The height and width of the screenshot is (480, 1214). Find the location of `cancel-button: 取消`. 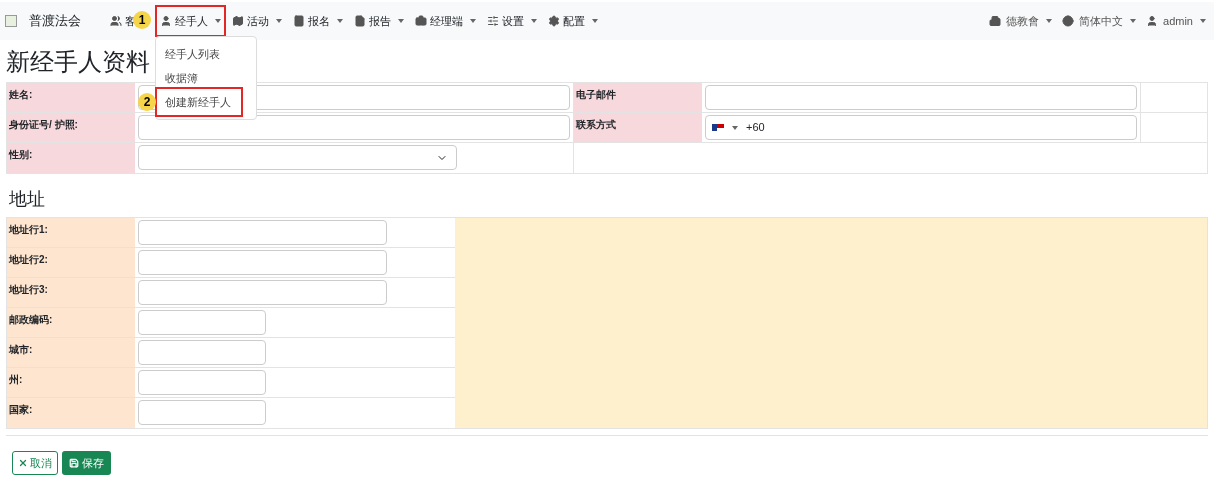

cancel-button: 取消 is located at coordinates (35, 463).